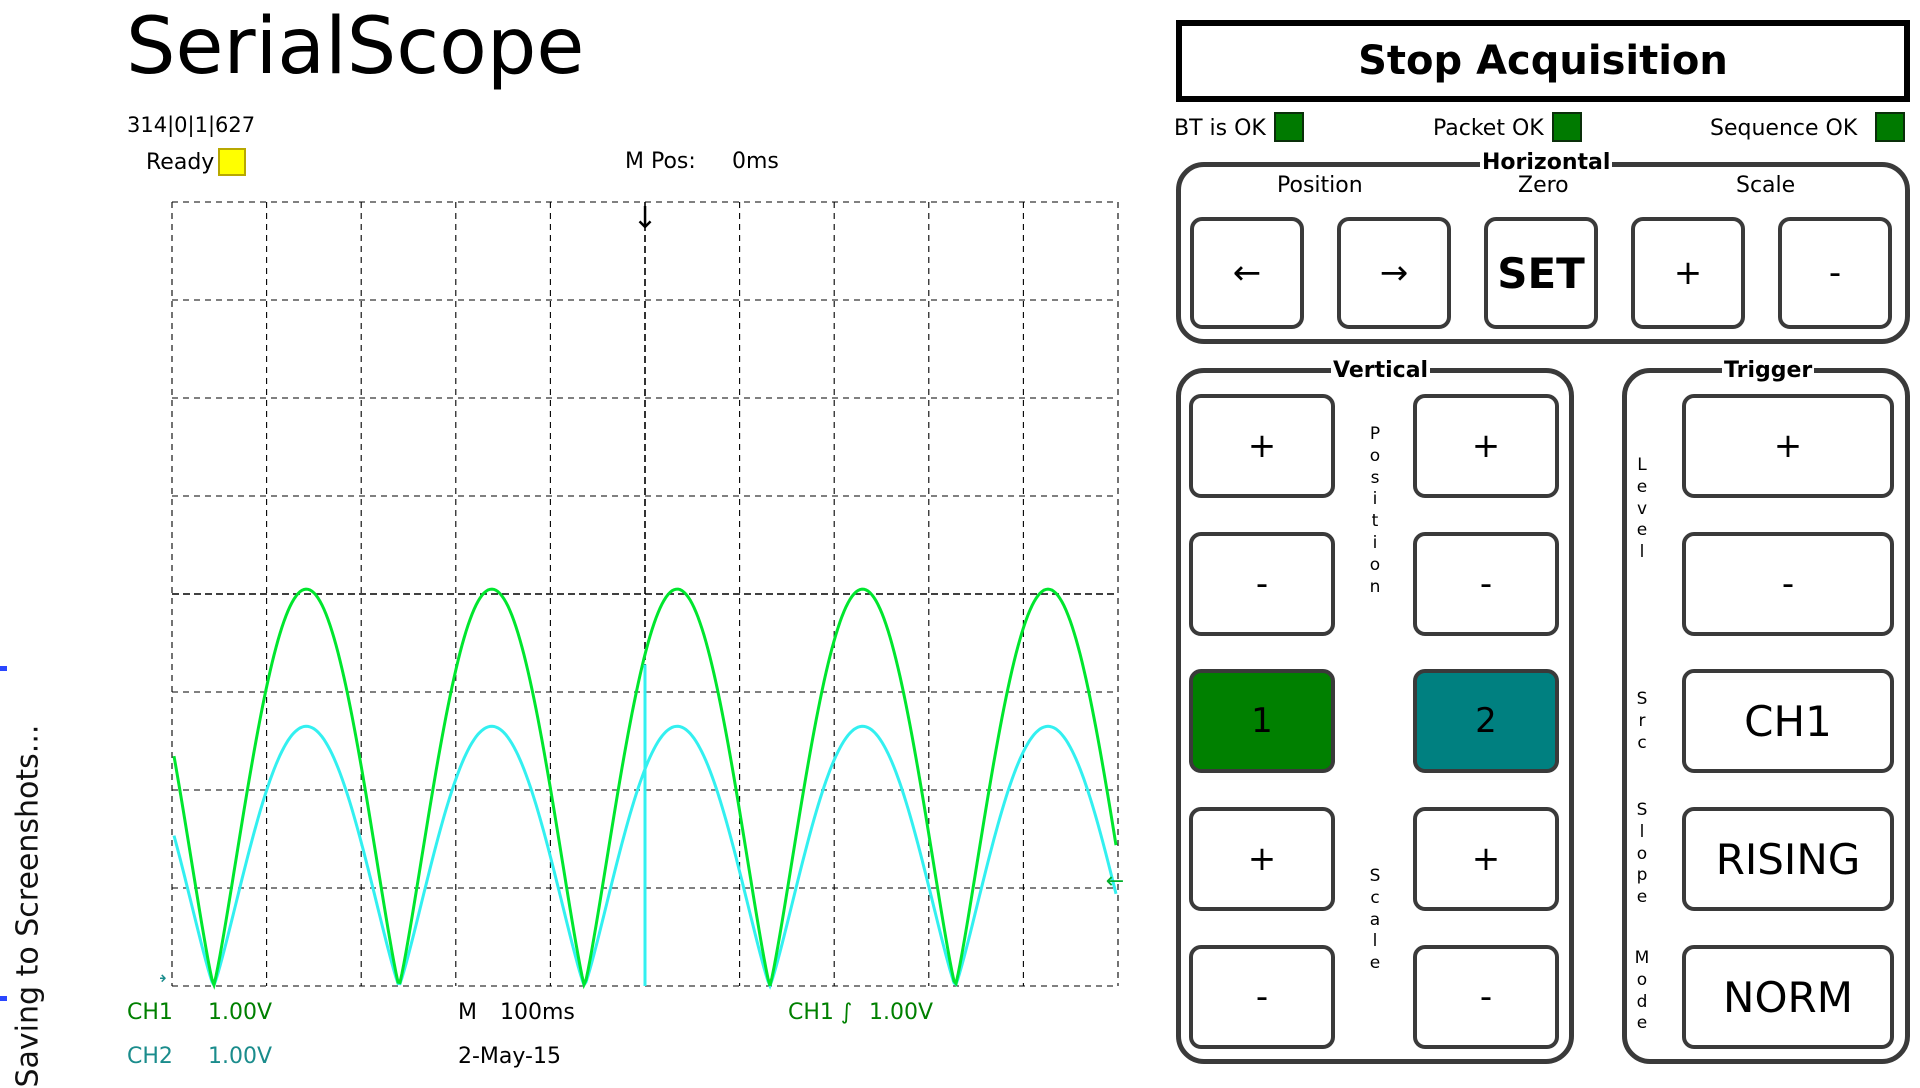 This screenshot has width=1920, height=1088. Describe the element at coordinates (509, 1056) in the screenshot. I see `capture-date: 2-May-15` at that location.